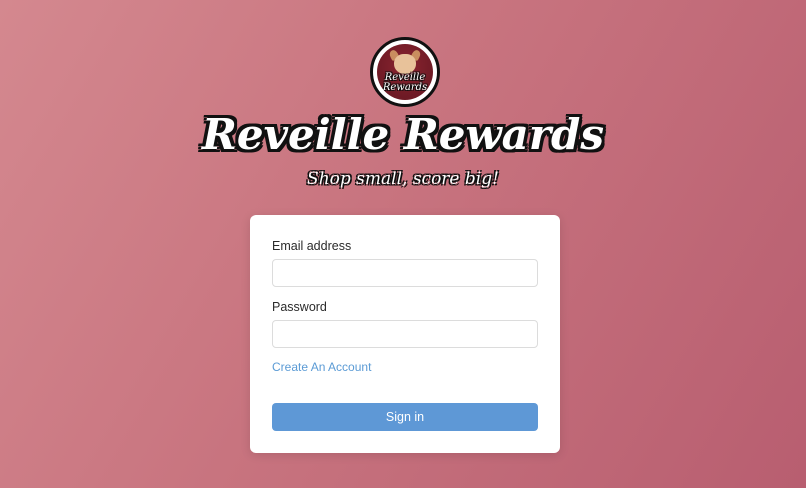  What do you see at coordinates (312, 246) in the screenshot?
I see `email-label: Email address` at bounding box center [312, 246].